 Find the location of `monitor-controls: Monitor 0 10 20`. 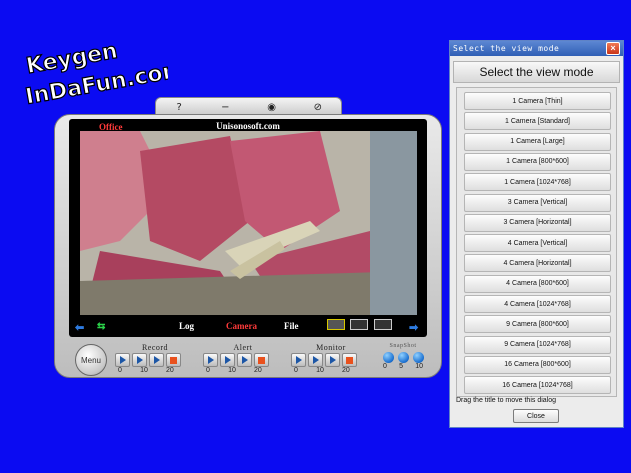

monitor-controls: Monitor 0 10 20 is located at coordinates (331, 363).